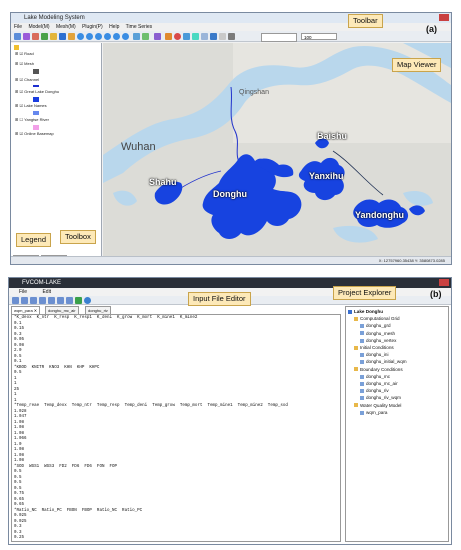 Image resolution: width=461 pixels, height=550 pixels. Describe the element at coordinates (381, 369) in the screenshot. I see `explorer-item-label: Boundary Conditions` at that location.